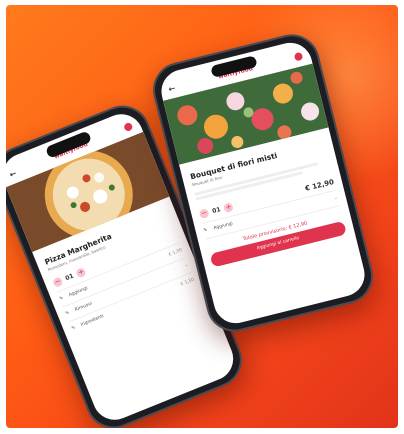  Describe the element at coordinates (223, 226) in the screenshot. I see `option-add-label: Aggiungi` at that location.